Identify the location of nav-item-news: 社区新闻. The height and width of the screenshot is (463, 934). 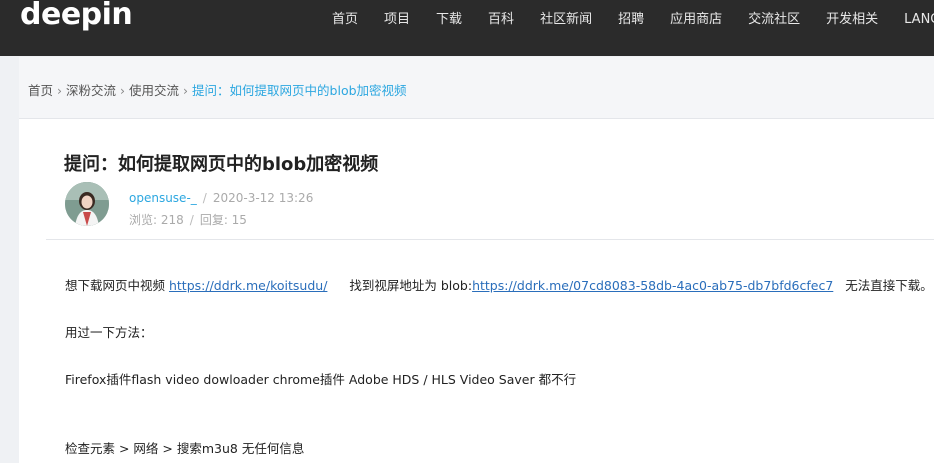
(566, 20).